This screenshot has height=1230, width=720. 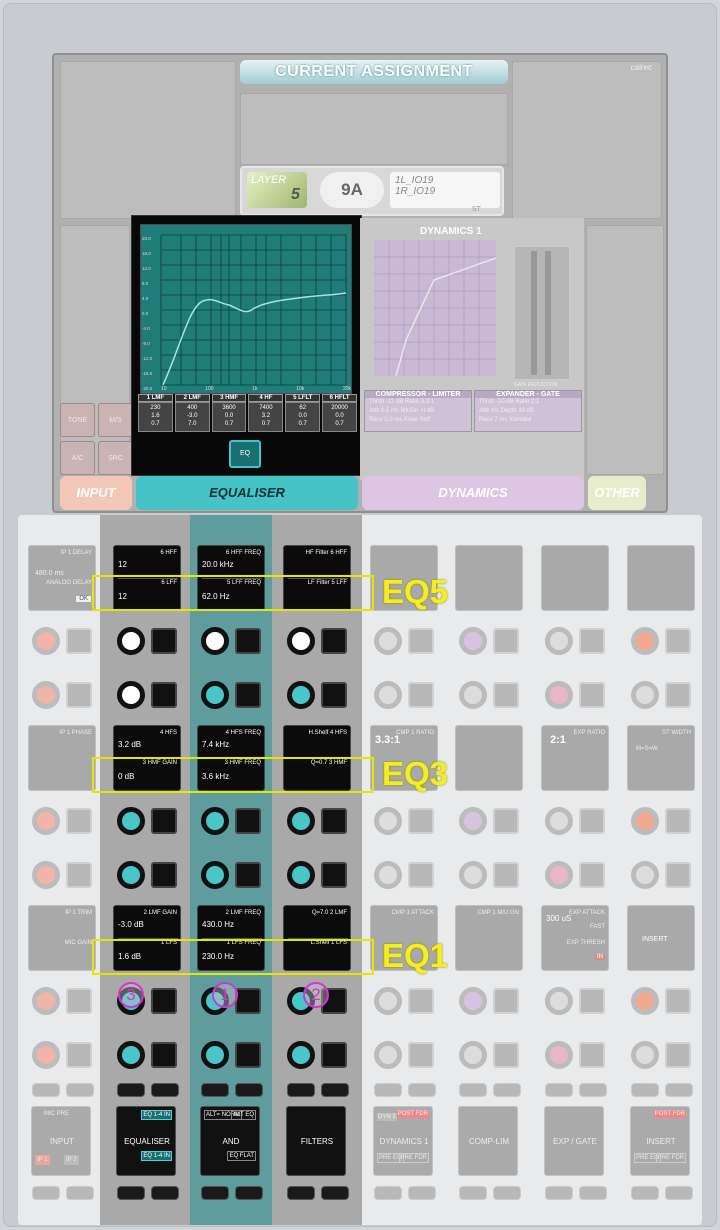 What do you see at coordinates (62, 758) in the screenshot?
I see `strip-input-screen-2: IP 1 PHASE` at bounding box center [62, 758].